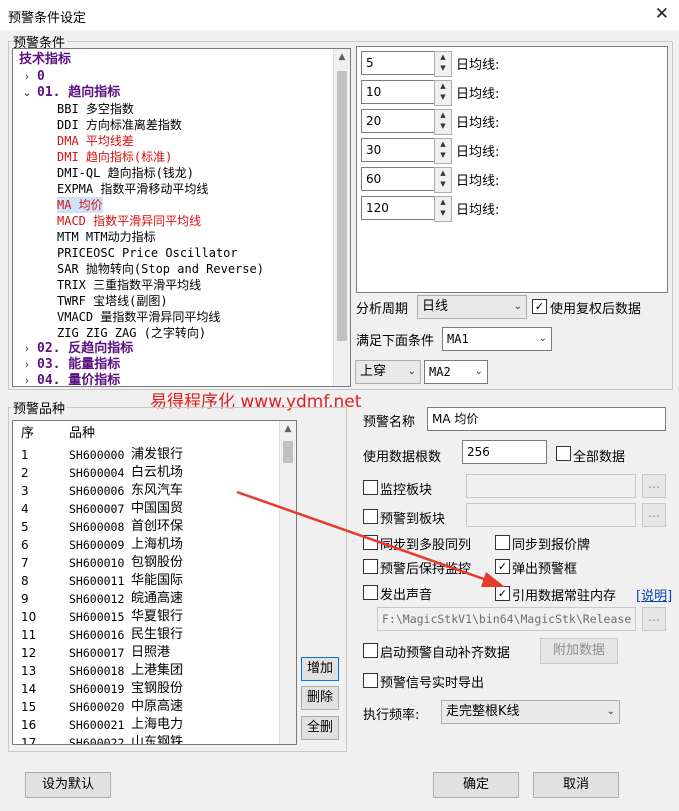 Image resolution: width=679 pixels, height=811 pixels. What do you see at coordinates (145, 653) in the screenshot?
I see `table-row: 12 SH600017 日照港` at bounding box center [145, 653].